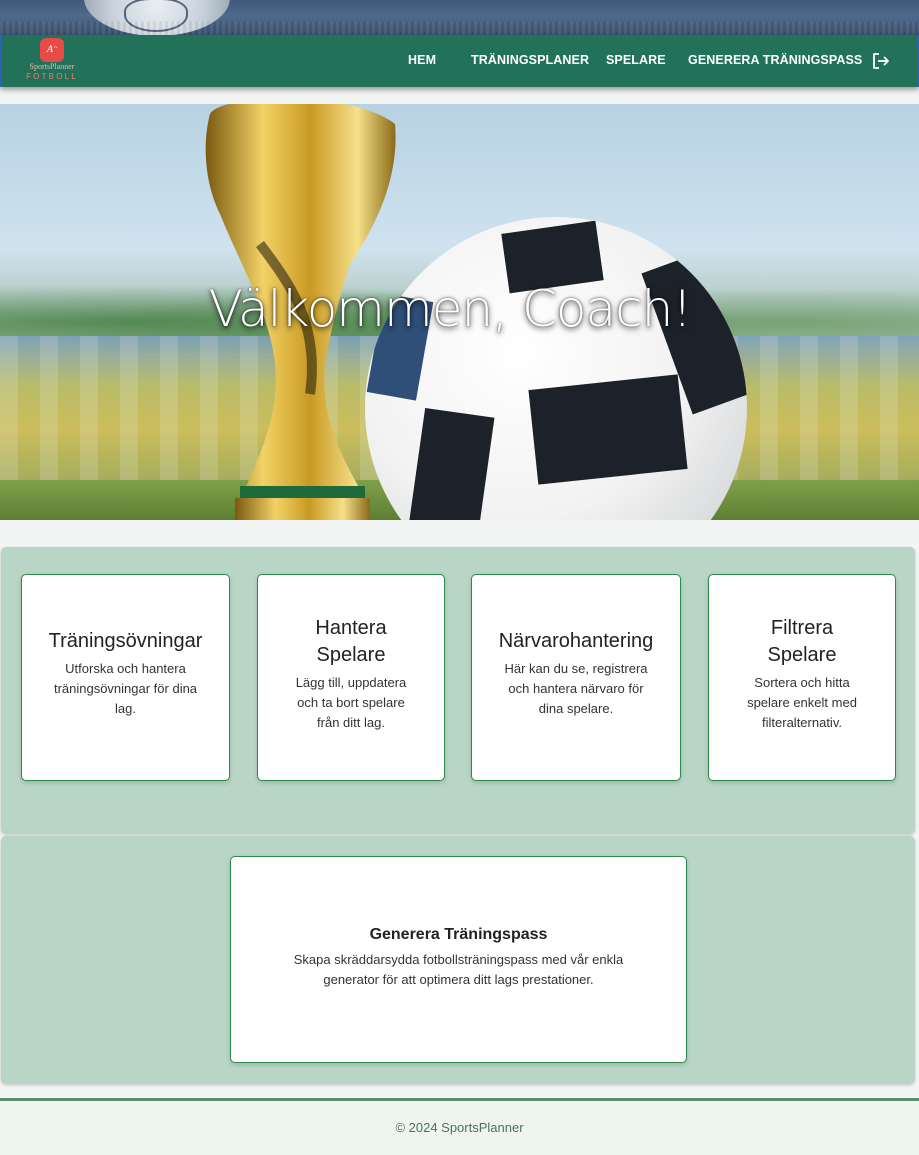  Describe the element at coordinates (459, 17) in the screenshot. I see `top-banner-strip` at that location.